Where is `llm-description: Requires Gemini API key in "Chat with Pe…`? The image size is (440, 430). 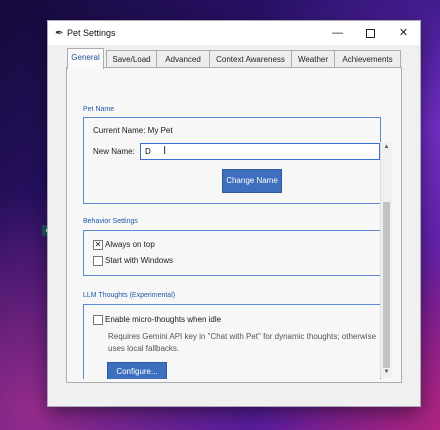 llm-description: Requires Gemini API key in "Chat with Pe… is located at coordinates (242, 342).